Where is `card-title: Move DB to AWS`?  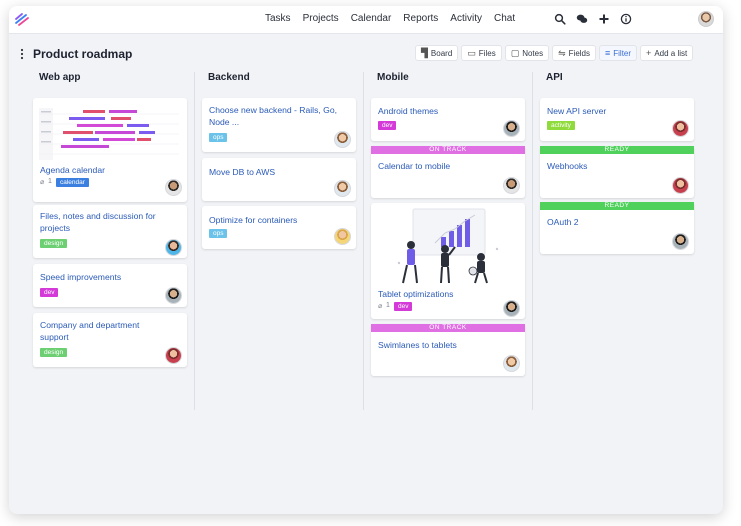
card-title: Move DB to AWS is located at coordinates (242, 172).